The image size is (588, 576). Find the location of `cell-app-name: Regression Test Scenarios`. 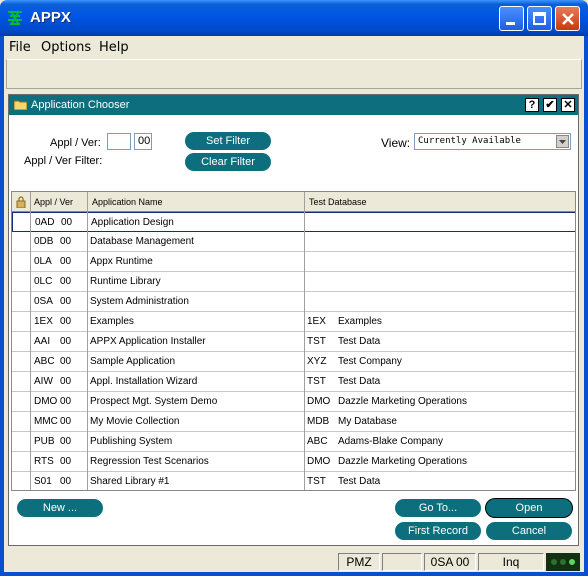

cell-app-name: Regression Test Scenarios is located at coordinates (149, 461).